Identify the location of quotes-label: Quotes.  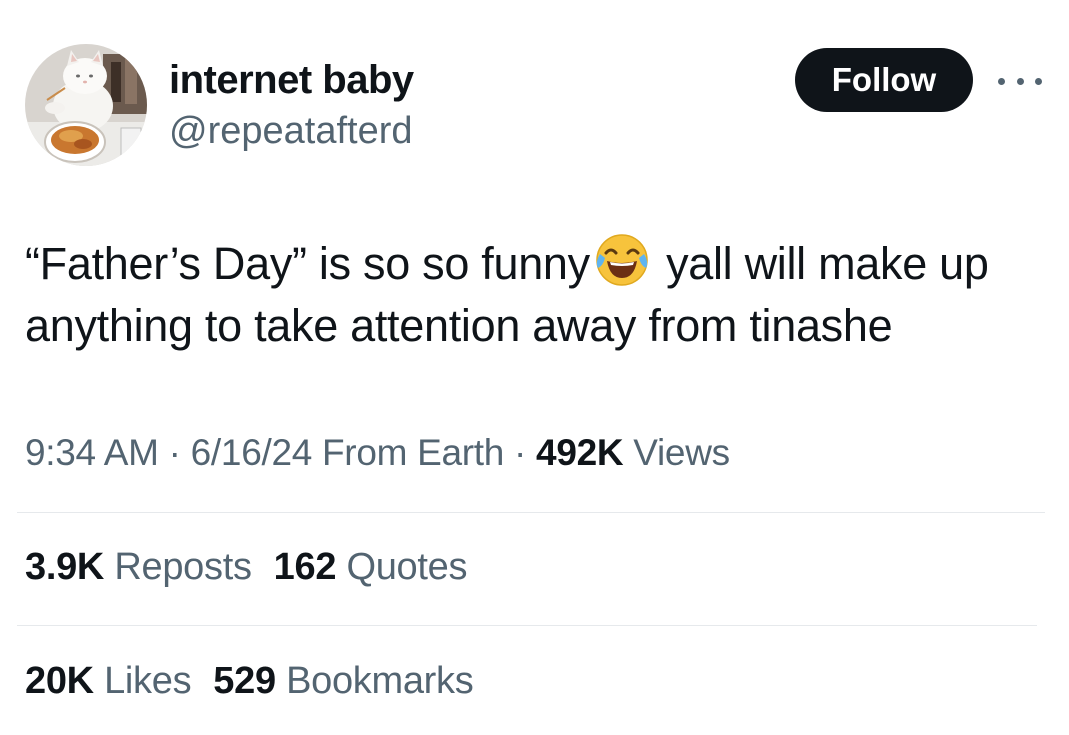
(407, 567).